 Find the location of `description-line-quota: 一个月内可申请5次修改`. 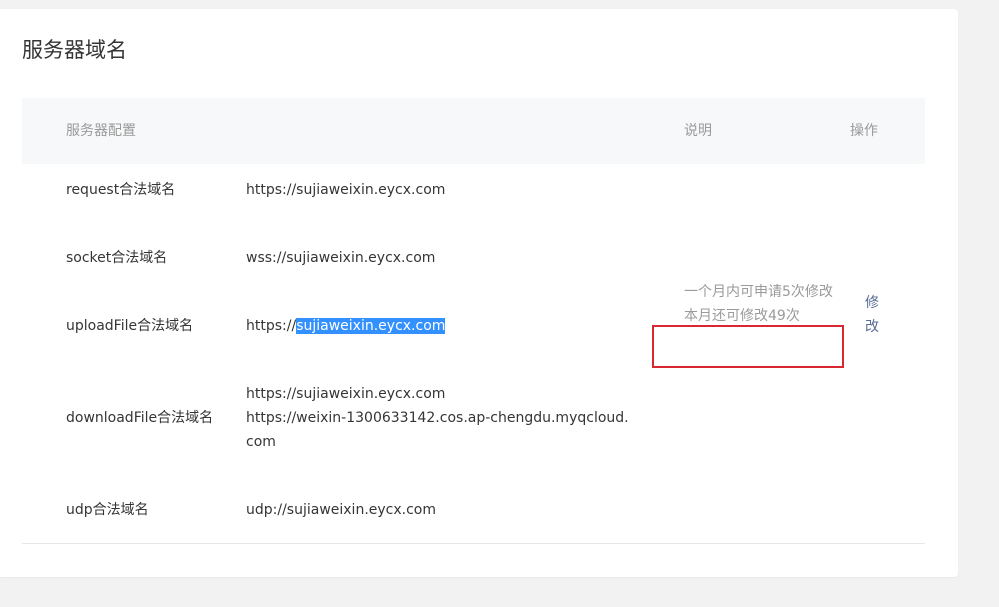

description-line-quota: 一个月内可申请5次修改 is located at coordinates (758, 292).